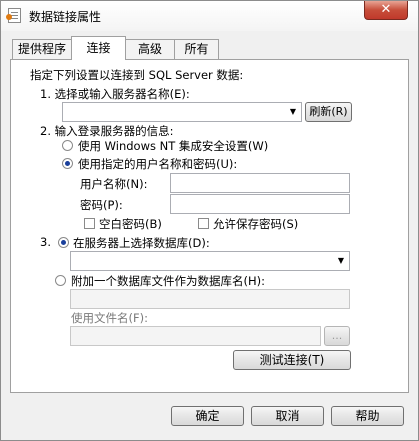 This screenshot has height=441, width=419. What do you see at coordinates (65, 17) in the screenshot?
I see `window-title: 数据链接属性` at bounding box center [65, 17].